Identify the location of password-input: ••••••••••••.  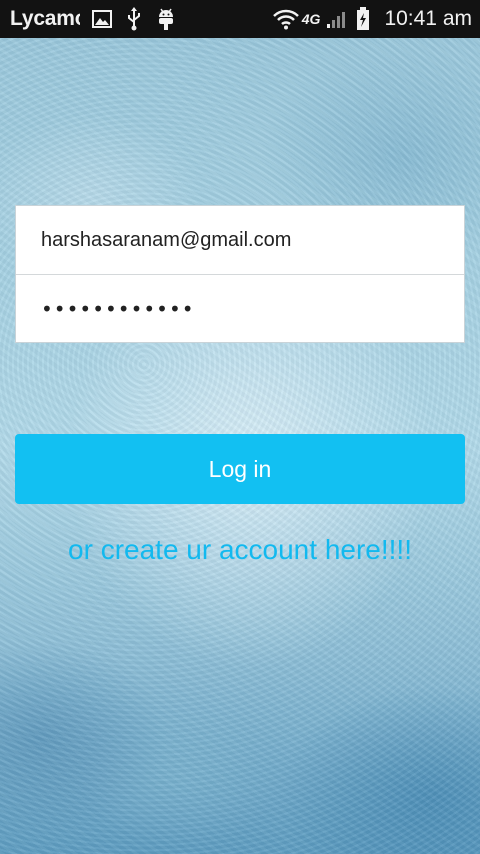
(118, 309).